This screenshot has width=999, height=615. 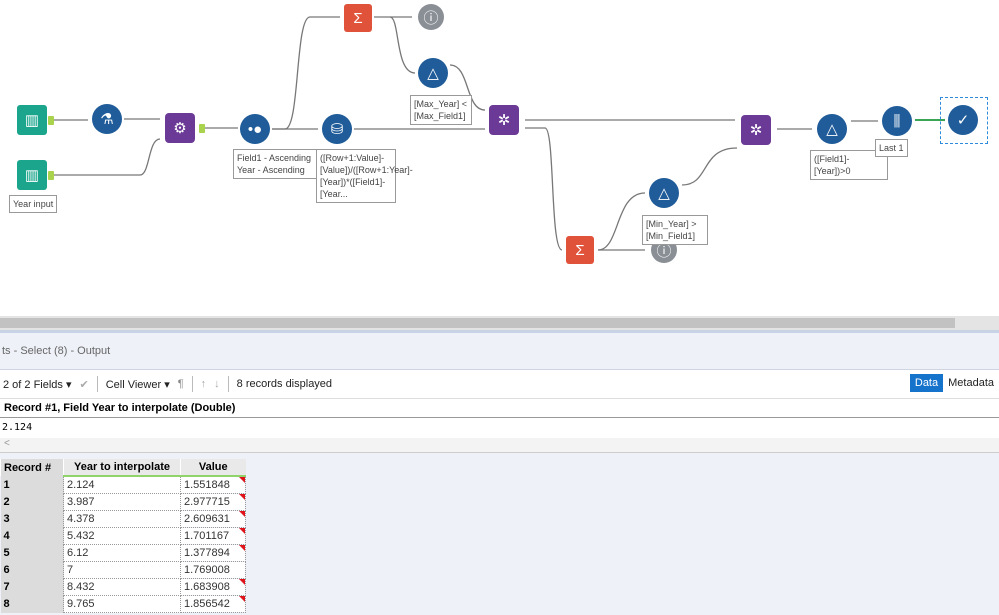 I want to click on year-cell: 7, so click(x=122, y=570).